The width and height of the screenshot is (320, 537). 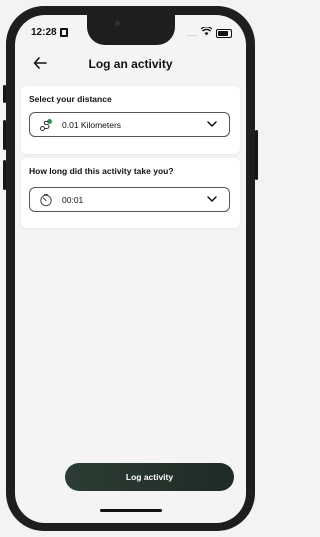 What do you see at coordinates (63, 32) in the screenshot?
I see `sim-icon` at bounding box center [63, 32].